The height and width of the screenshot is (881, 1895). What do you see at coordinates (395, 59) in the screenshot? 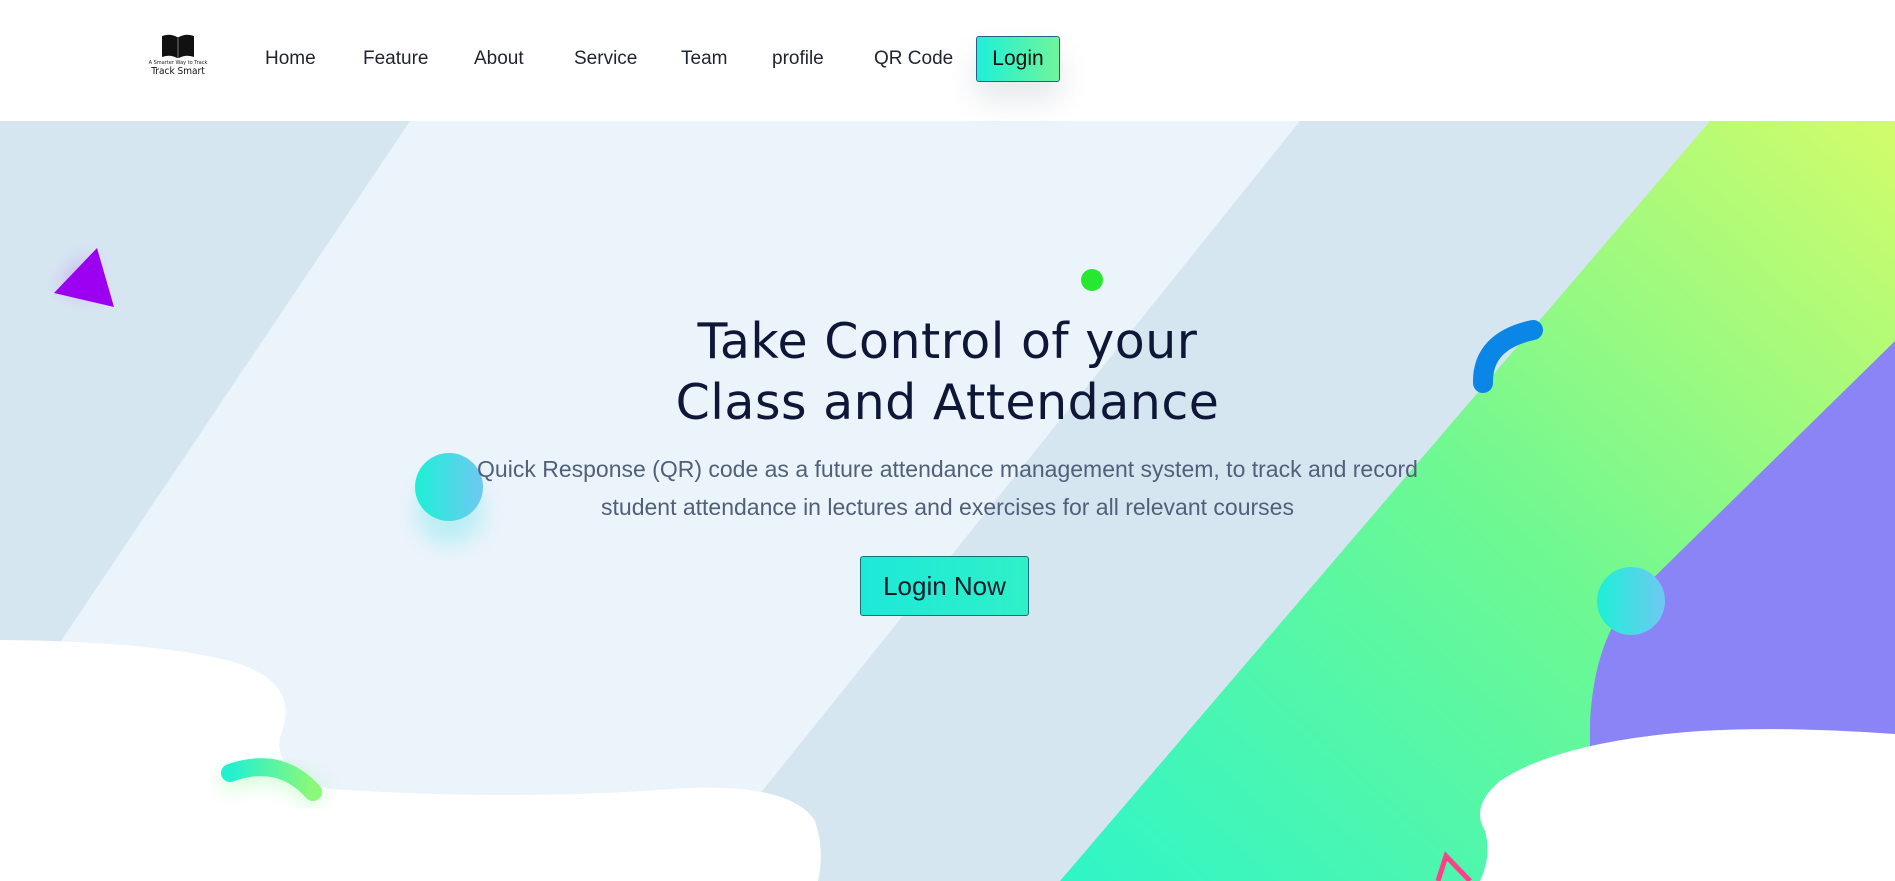
I see `nav-feature: Feature` at bounding box center [395, 59].